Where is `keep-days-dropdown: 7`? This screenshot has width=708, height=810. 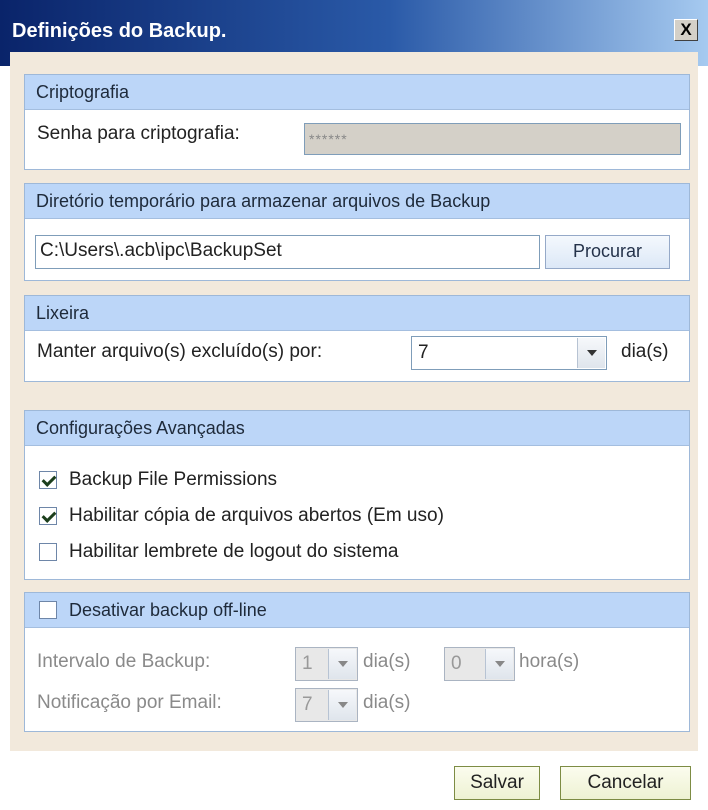
keep-days-dropdown: 7 is located at coordinates (509, 353).